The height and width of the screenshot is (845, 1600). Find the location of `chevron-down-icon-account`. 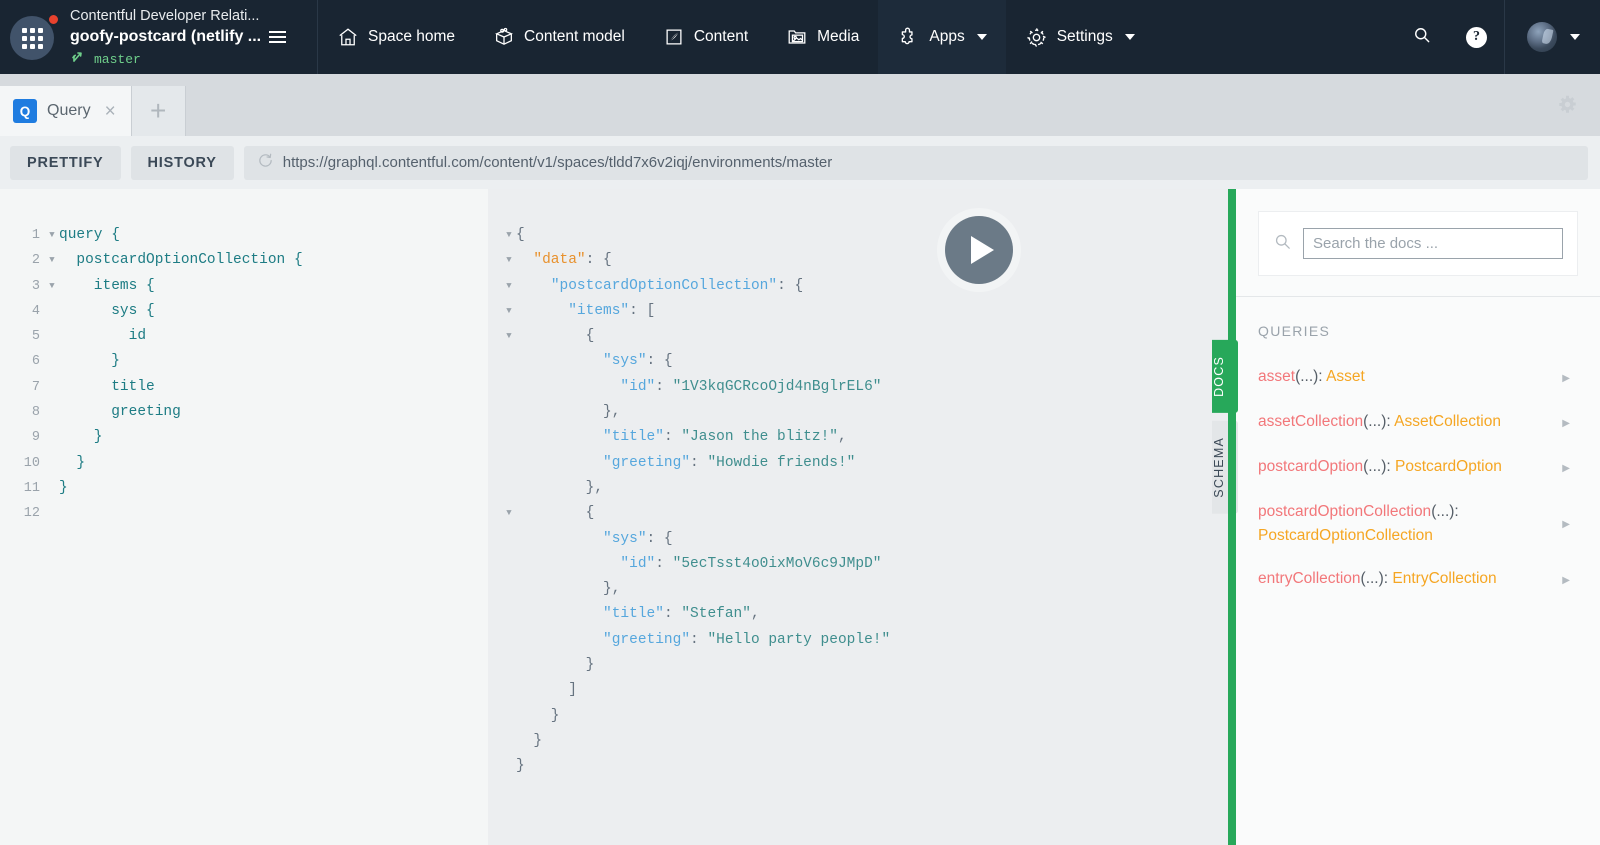

chevron-down-icon-account is located at coordinates (1575, 37).